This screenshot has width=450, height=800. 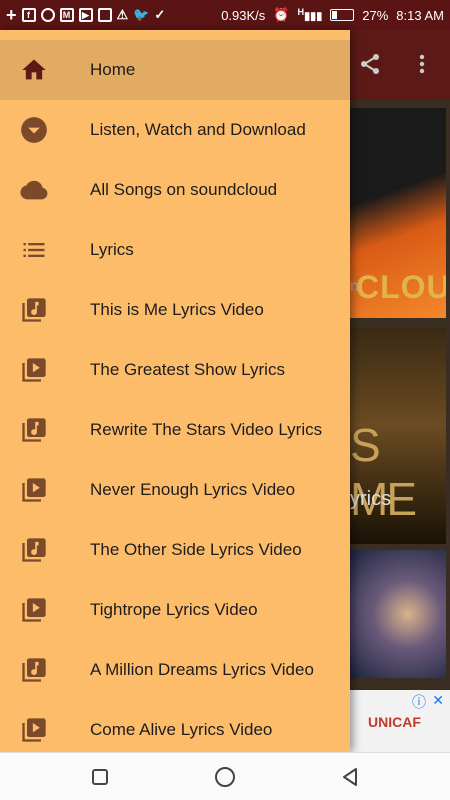 What do you see at coordinates (28, 15) in the screenshot?
I see `facebook-icon: f` at bounding box center [28, 15].